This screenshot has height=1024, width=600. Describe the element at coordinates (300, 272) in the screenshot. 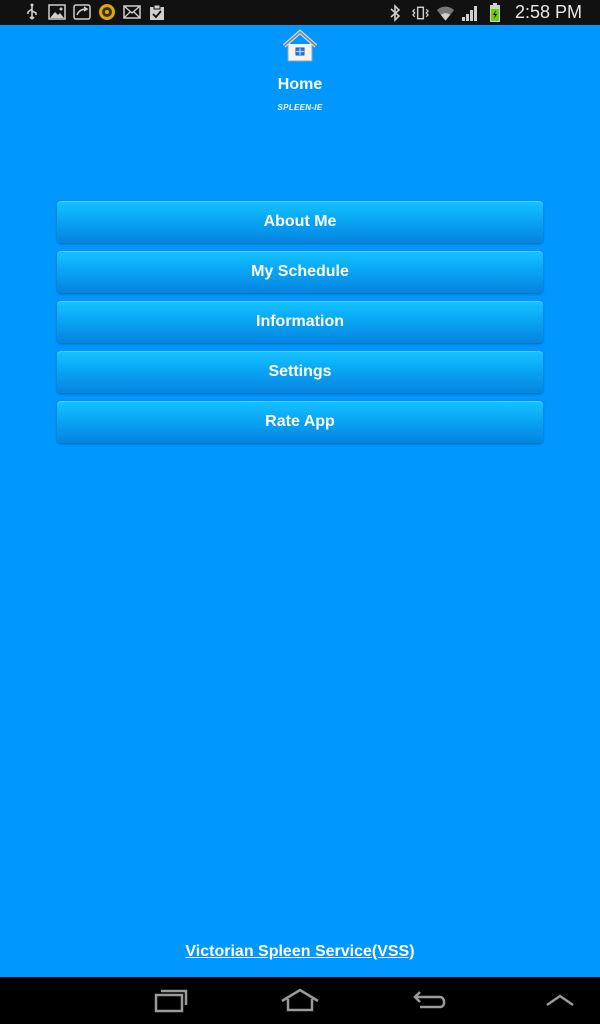

I see `my-schedule-button: My Schedule` at that location.